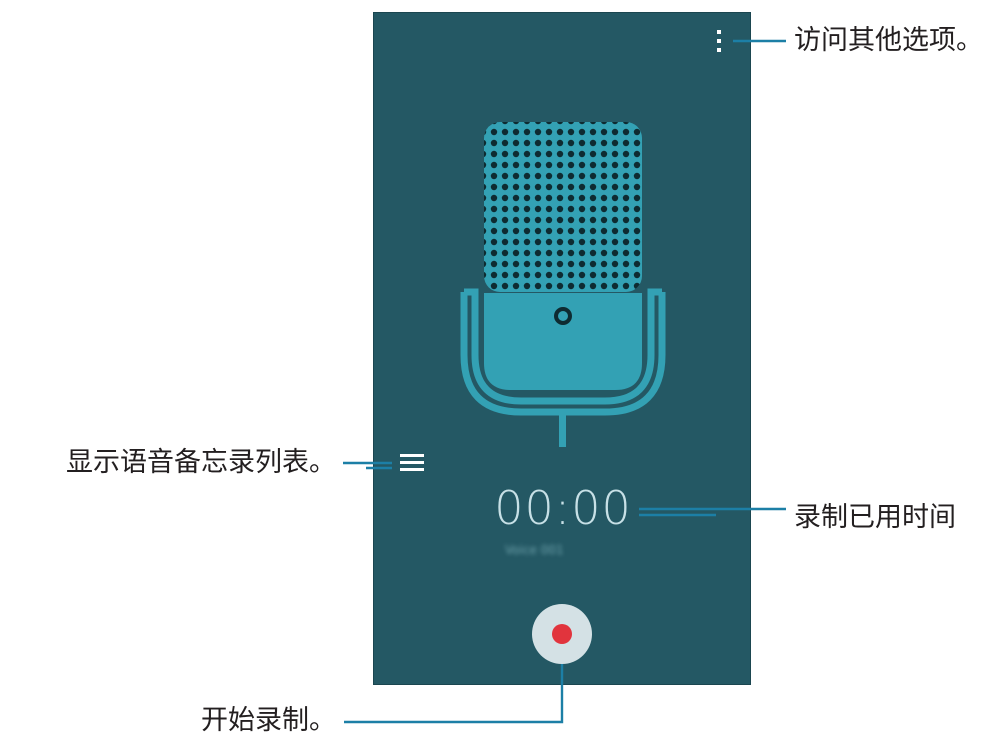 The image size is (1003, 739). I want to click on callout-elapsed-time: 录制已用时间, so click(875, 517).